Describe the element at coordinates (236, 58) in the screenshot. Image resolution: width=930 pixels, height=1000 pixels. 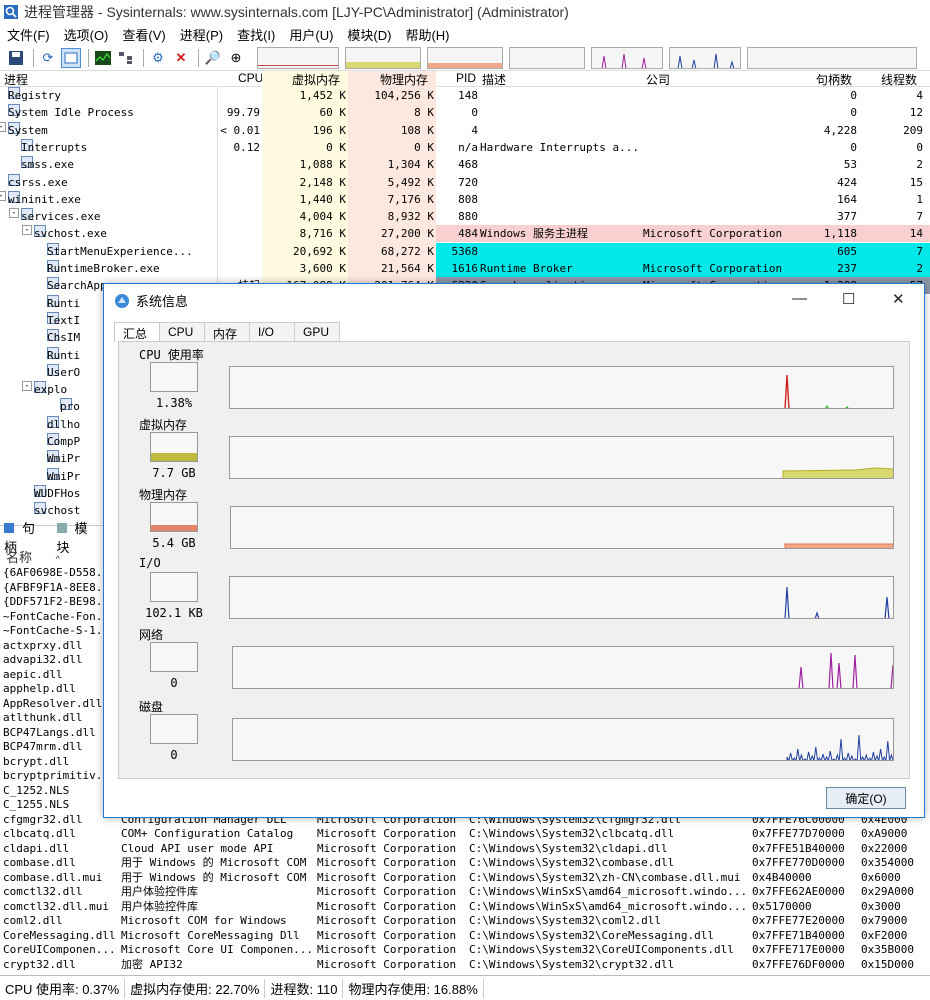
I see `crosshair-icon: ⊕` at that location.